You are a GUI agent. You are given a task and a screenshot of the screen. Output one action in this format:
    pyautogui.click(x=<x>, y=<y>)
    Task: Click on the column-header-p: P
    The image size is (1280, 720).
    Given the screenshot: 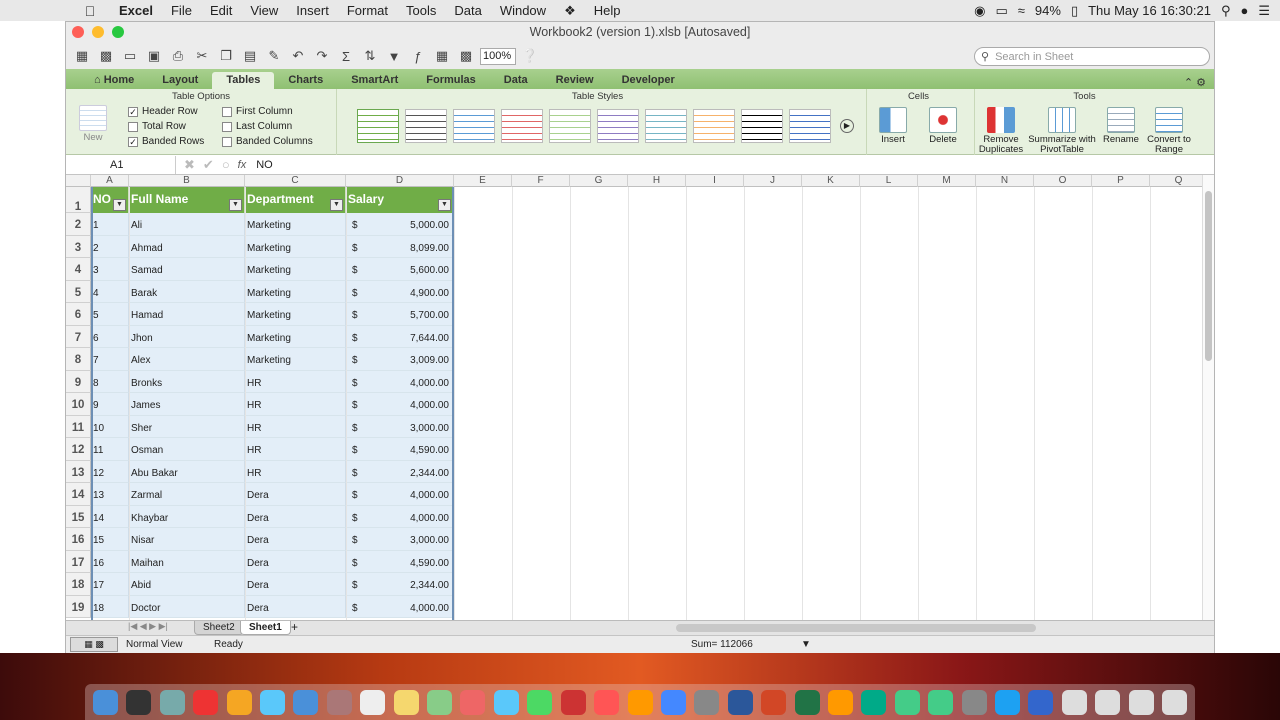 What is the action you would take?
    pyautogui.click(x=1121, y=181)
    